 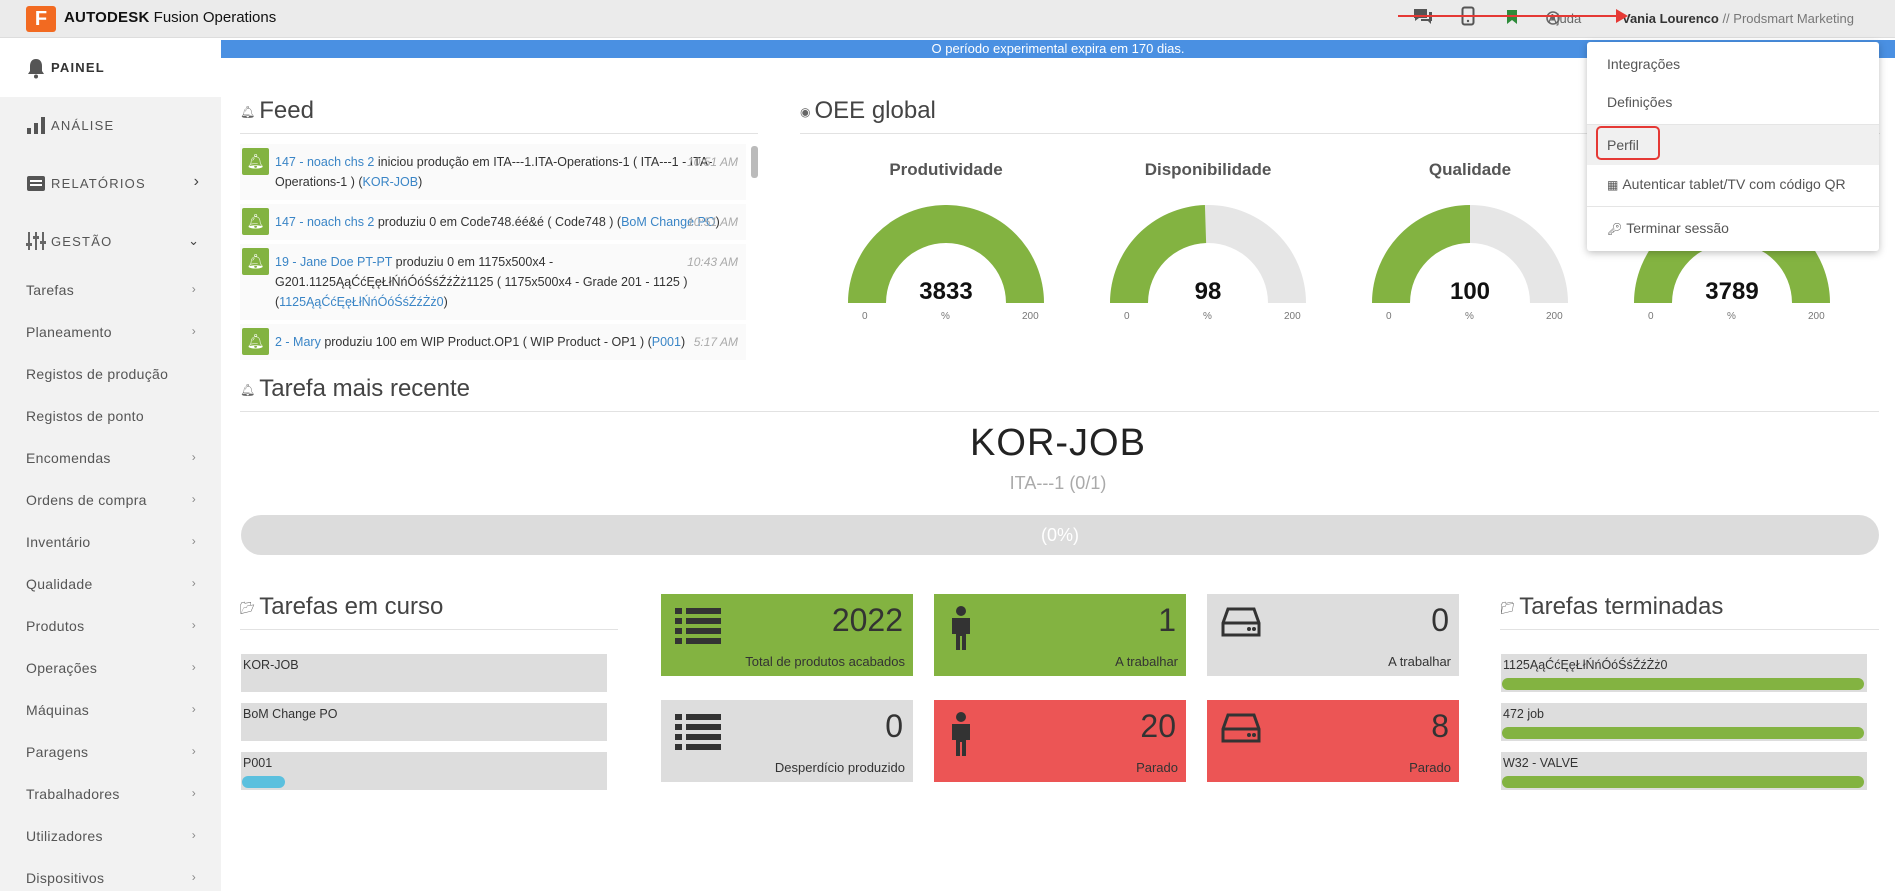 What do you see at coordinates (111, 710) in the screenshot?
I see `sidebar-item-maquinas: Máquinas ›` at bounding box center [111, 710].